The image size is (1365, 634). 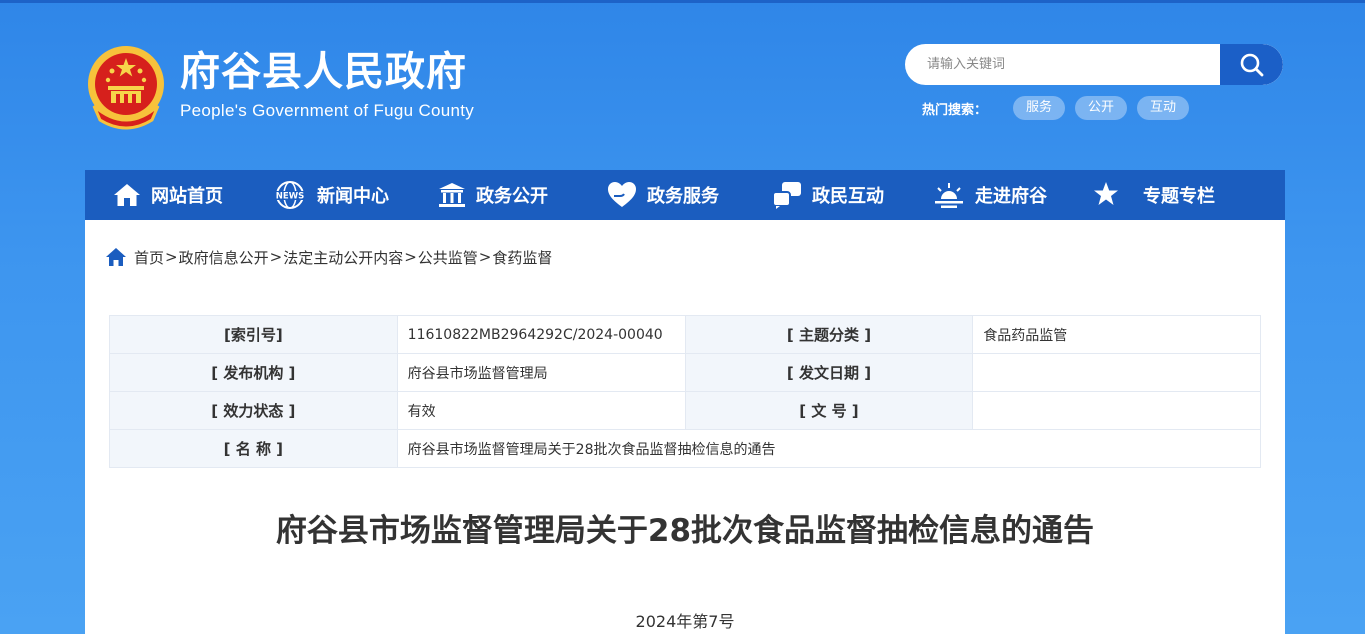 I want to click on topic-value: 食品药品监管, so click(x=1116, y=334).